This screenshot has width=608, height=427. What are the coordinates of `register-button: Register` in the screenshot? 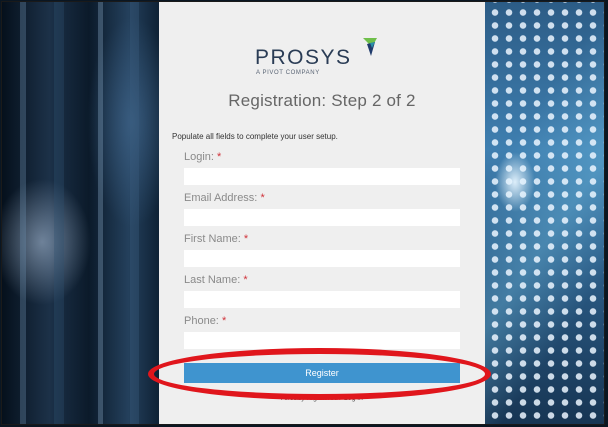 It's located at (322, 373).